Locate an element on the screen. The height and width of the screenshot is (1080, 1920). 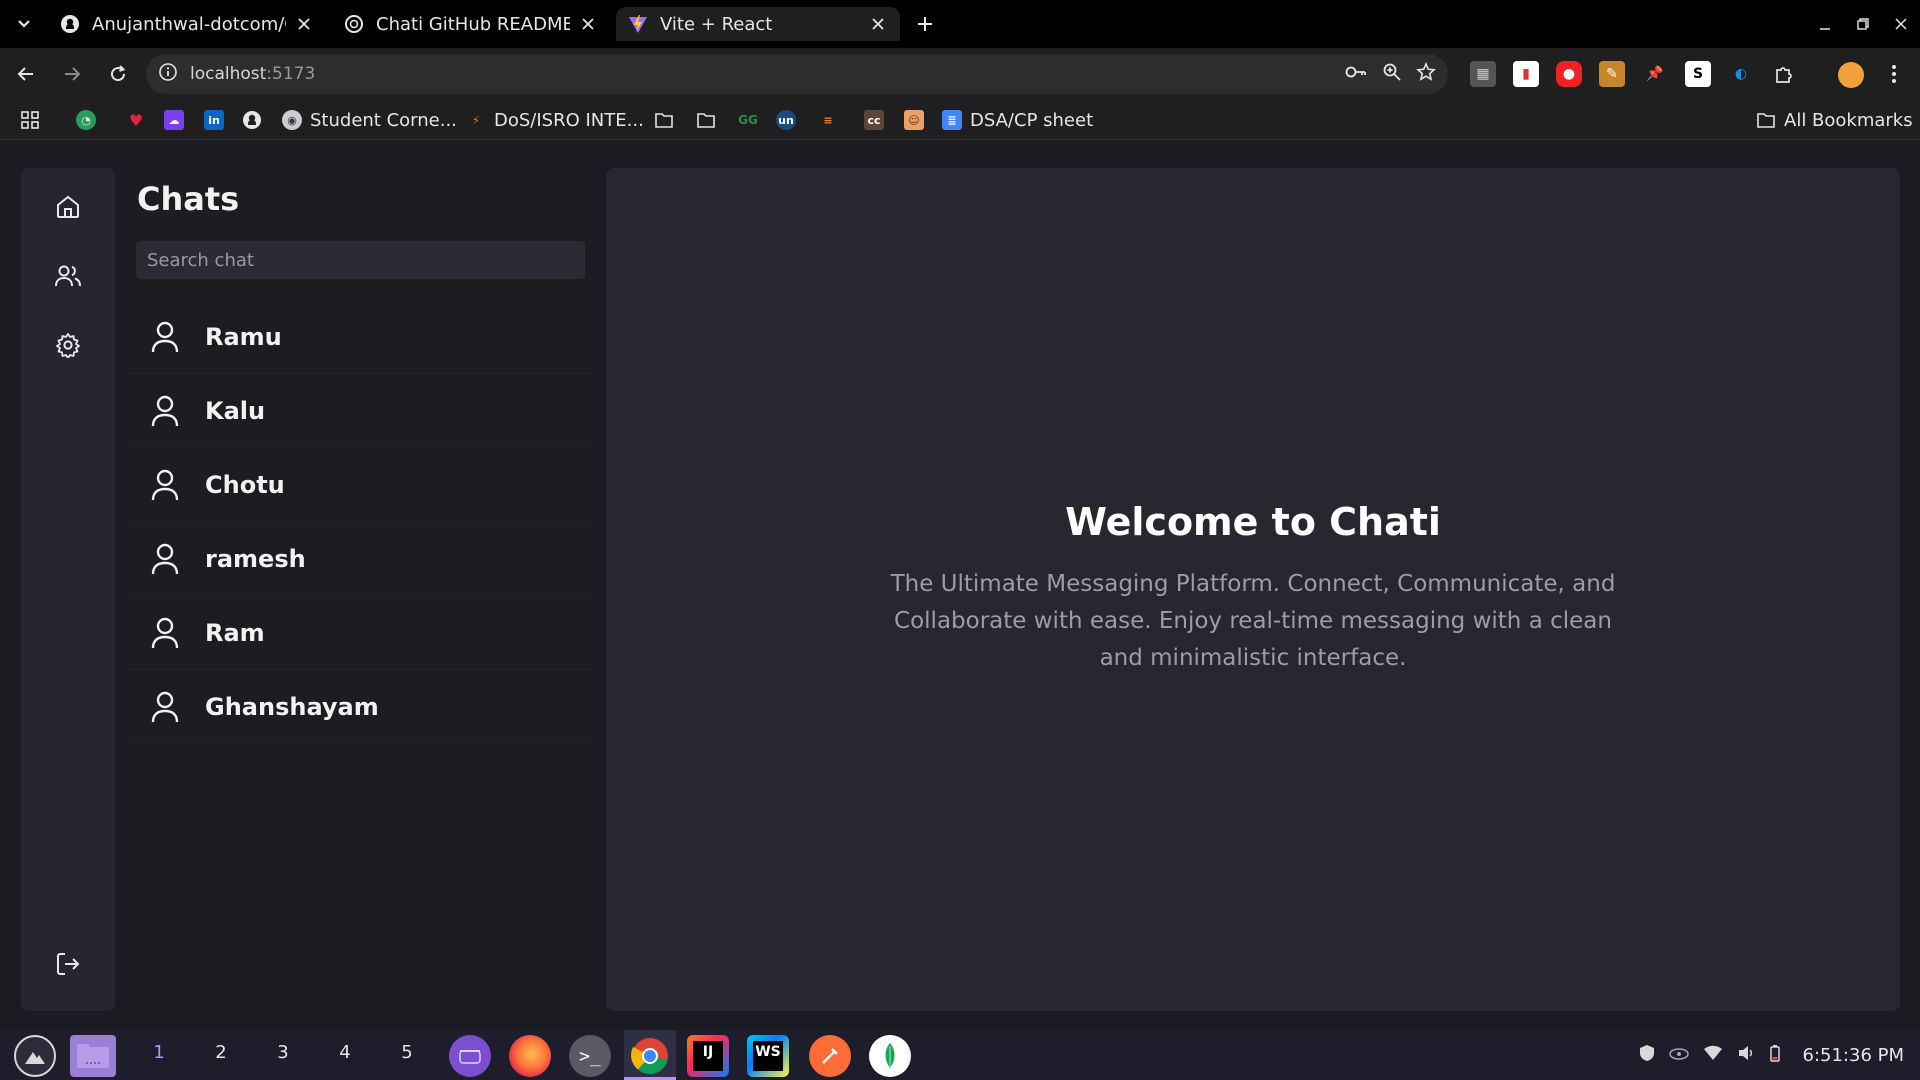
all-bookmarks-label: All Bookmarks is located at coordinates (1848, 120).